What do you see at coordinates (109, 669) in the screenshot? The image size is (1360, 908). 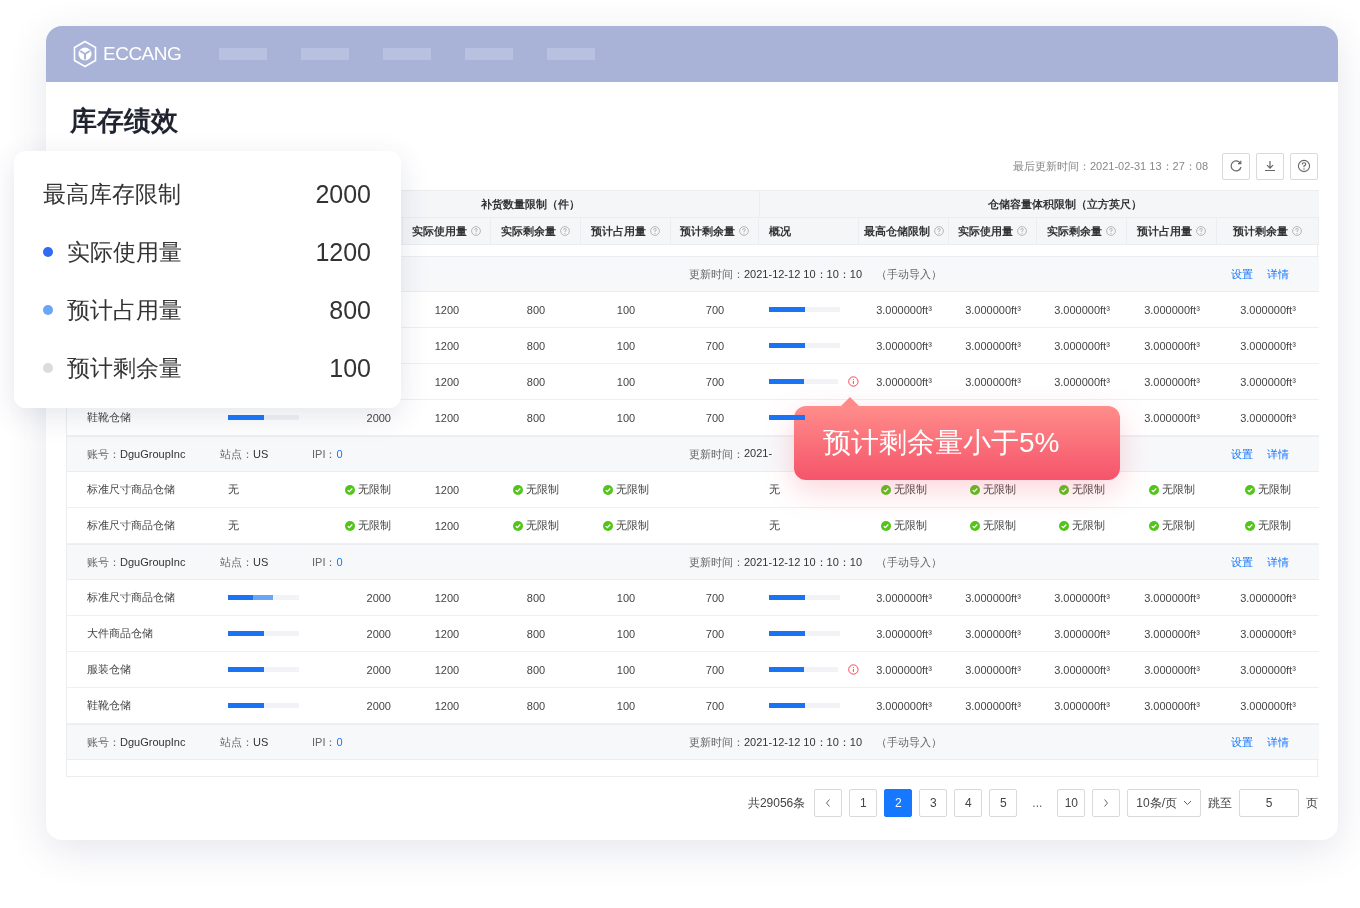 I see `table-cell: 服装仓储` at bounding box center [109, 669].